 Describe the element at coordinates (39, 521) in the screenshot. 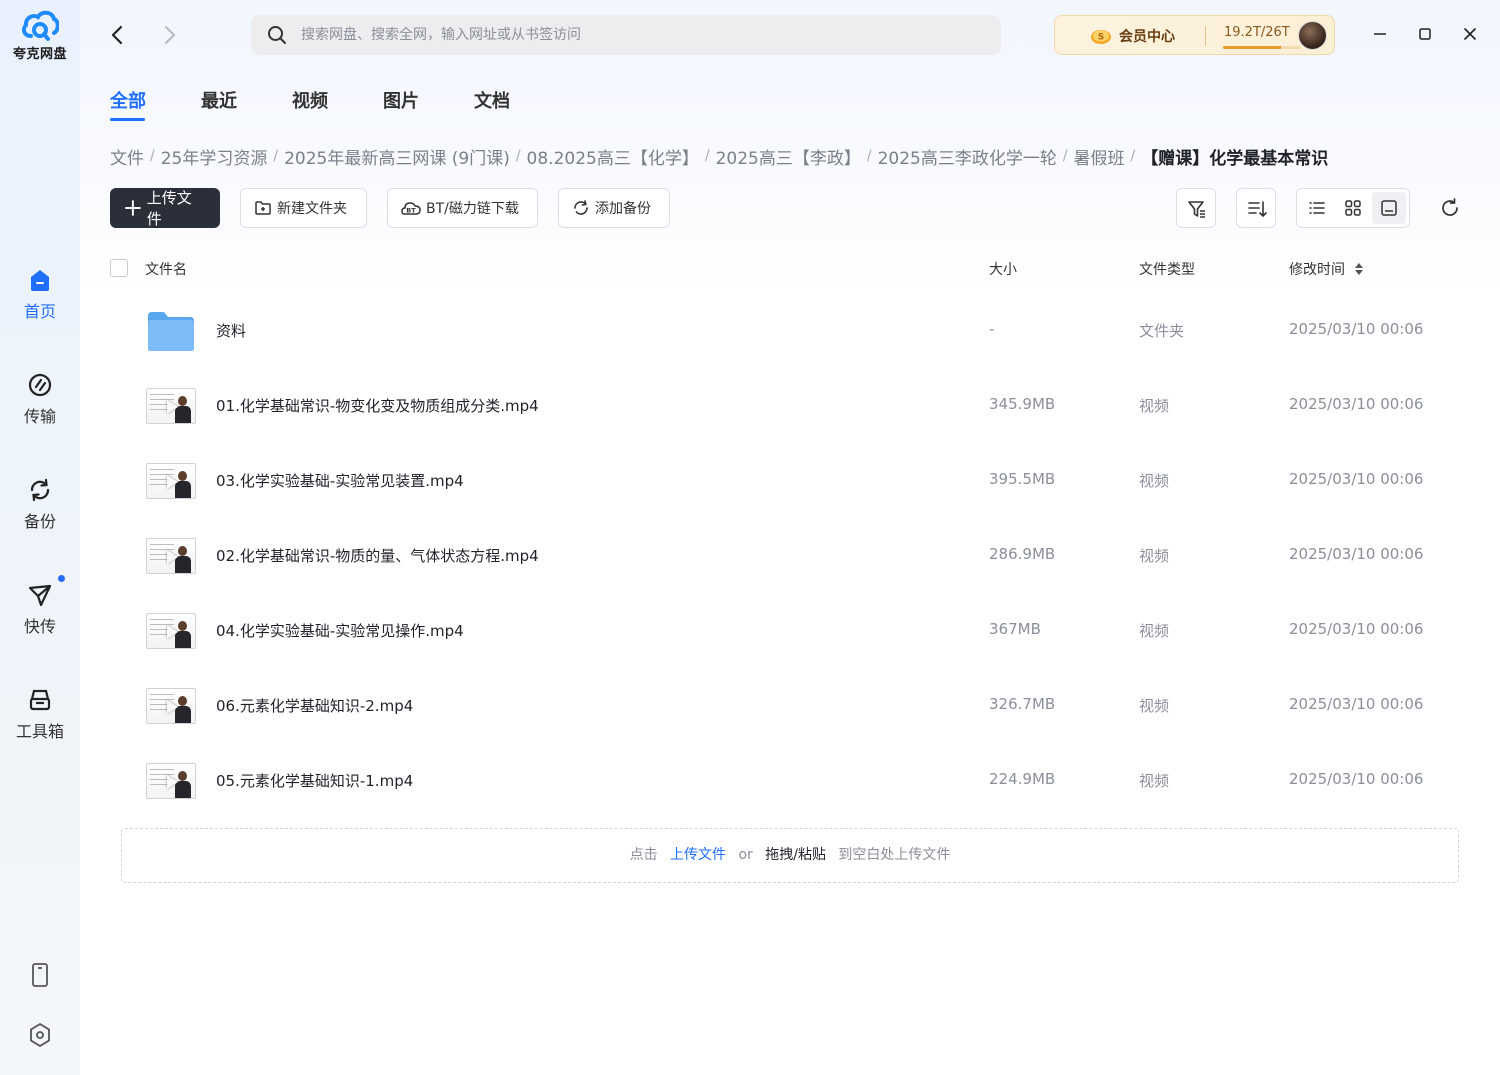

I see `sidebar-item-label: 备份` at that location.